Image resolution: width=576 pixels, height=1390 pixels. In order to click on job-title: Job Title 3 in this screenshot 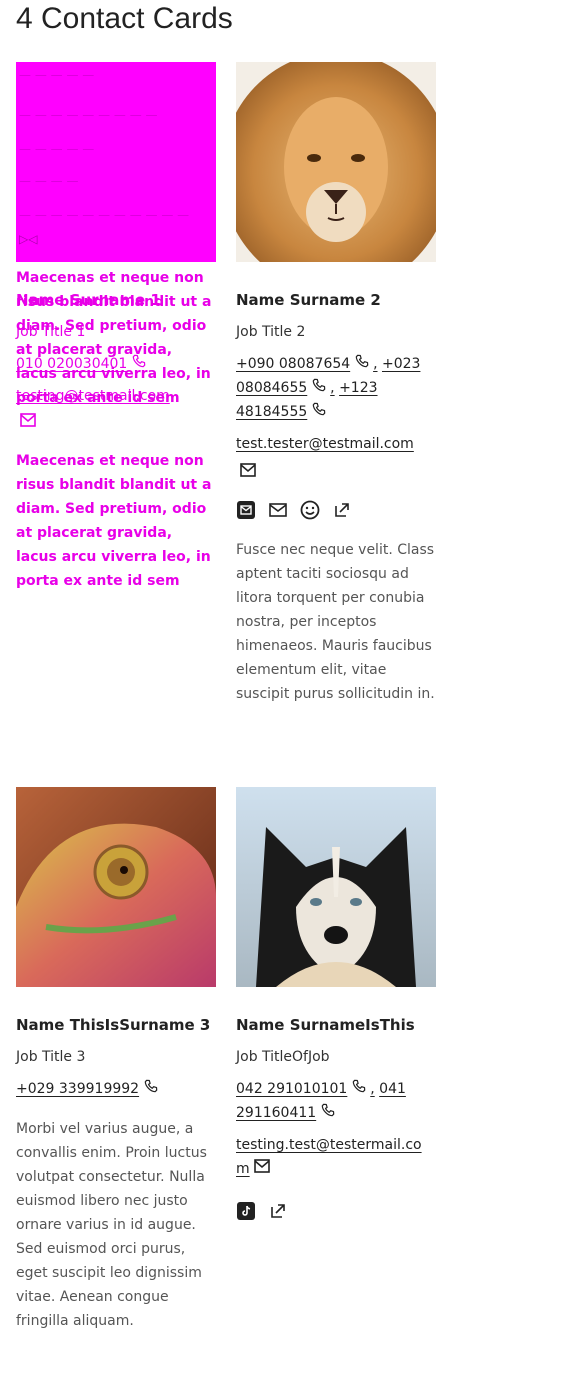, I will do `click(51, 1057)`.